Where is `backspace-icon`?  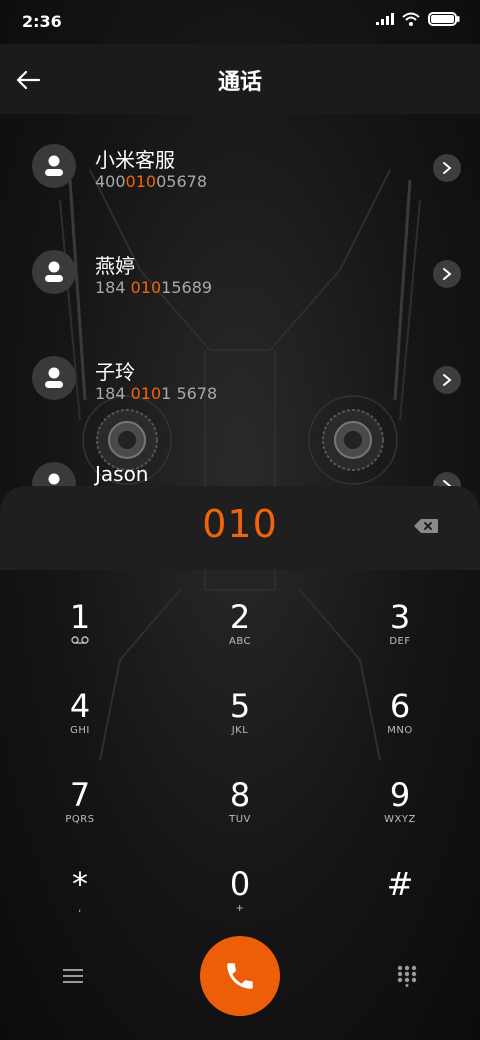
backspace-icon is located at coordinates (426, 526).